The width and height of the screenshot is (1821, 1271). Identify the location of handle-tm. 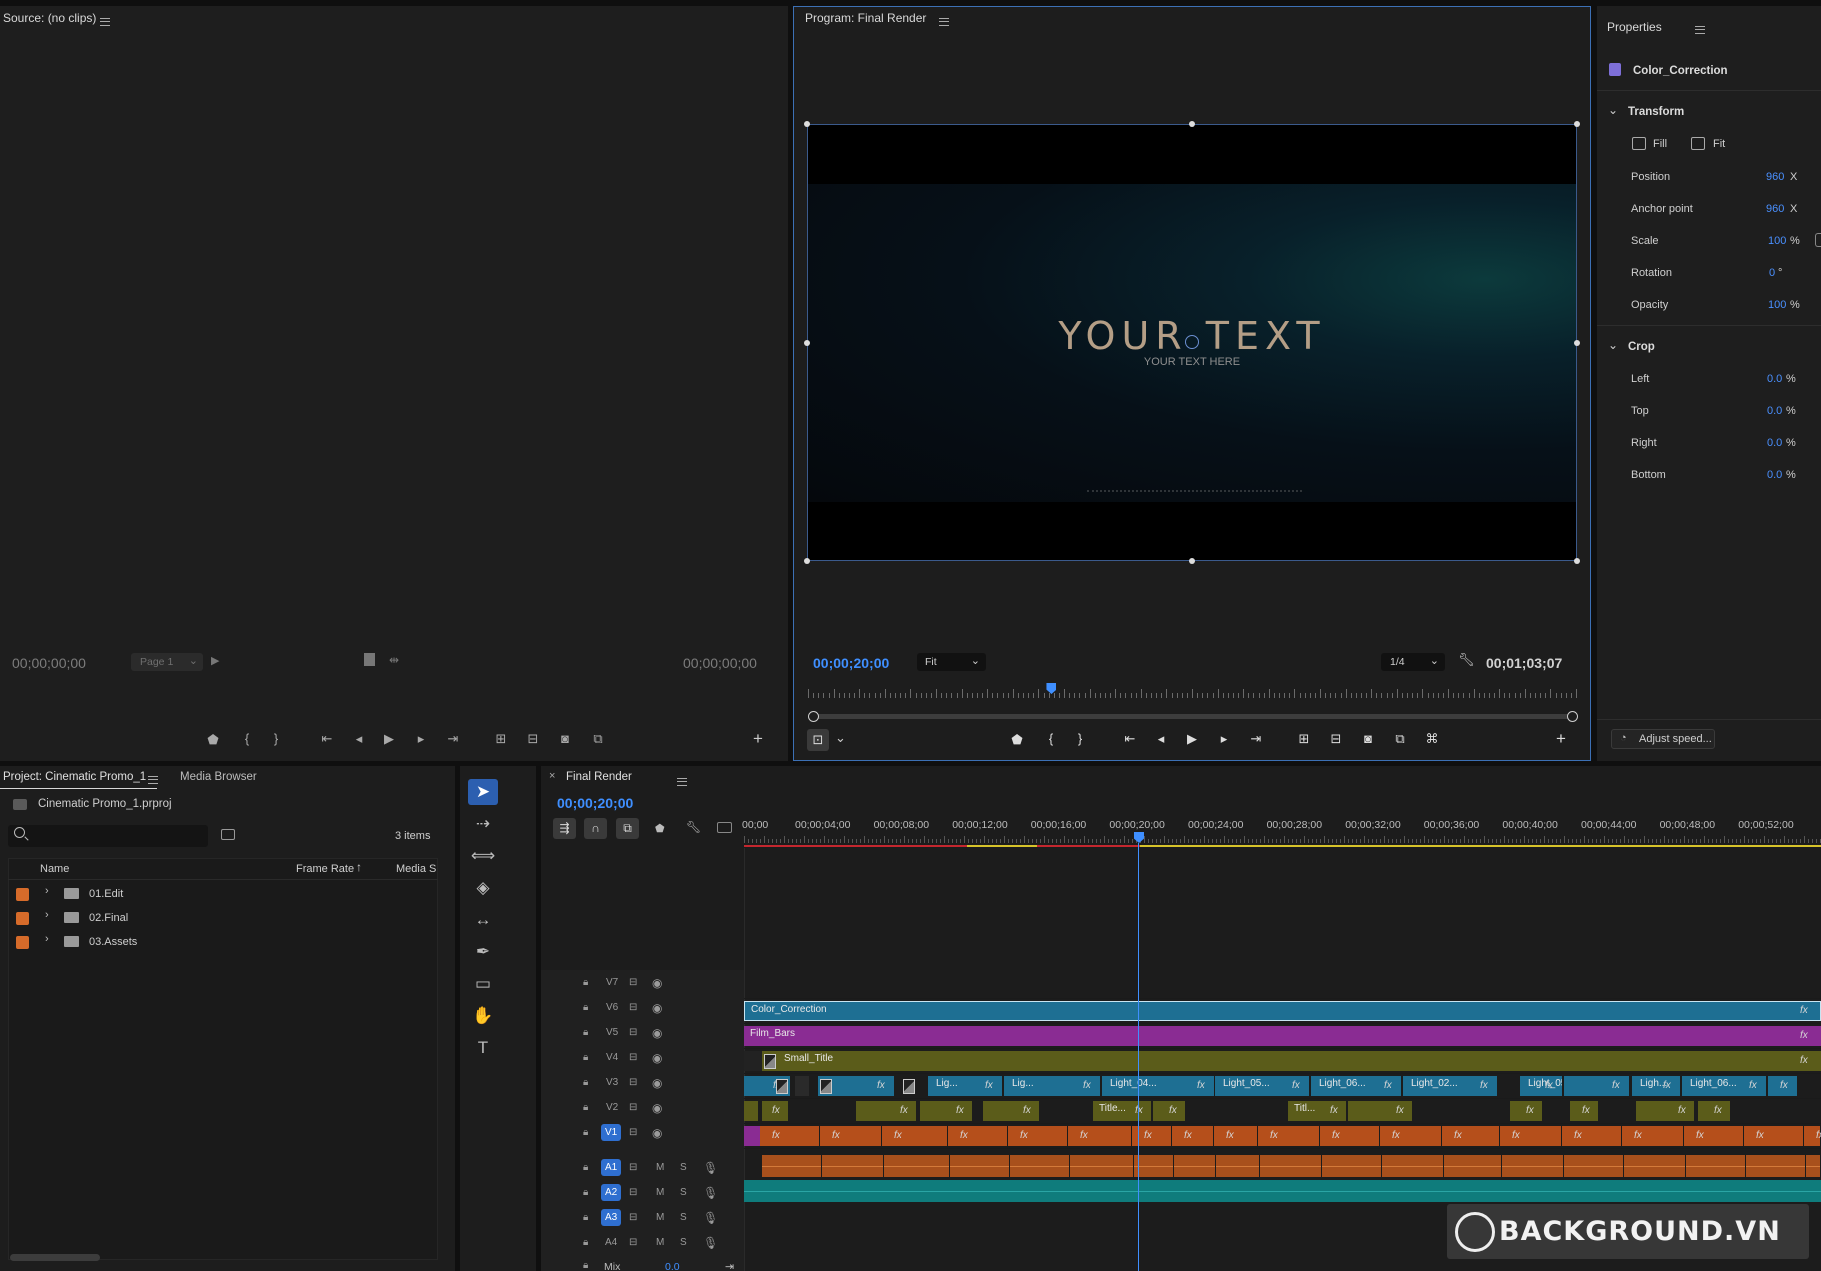
(1192, 124).